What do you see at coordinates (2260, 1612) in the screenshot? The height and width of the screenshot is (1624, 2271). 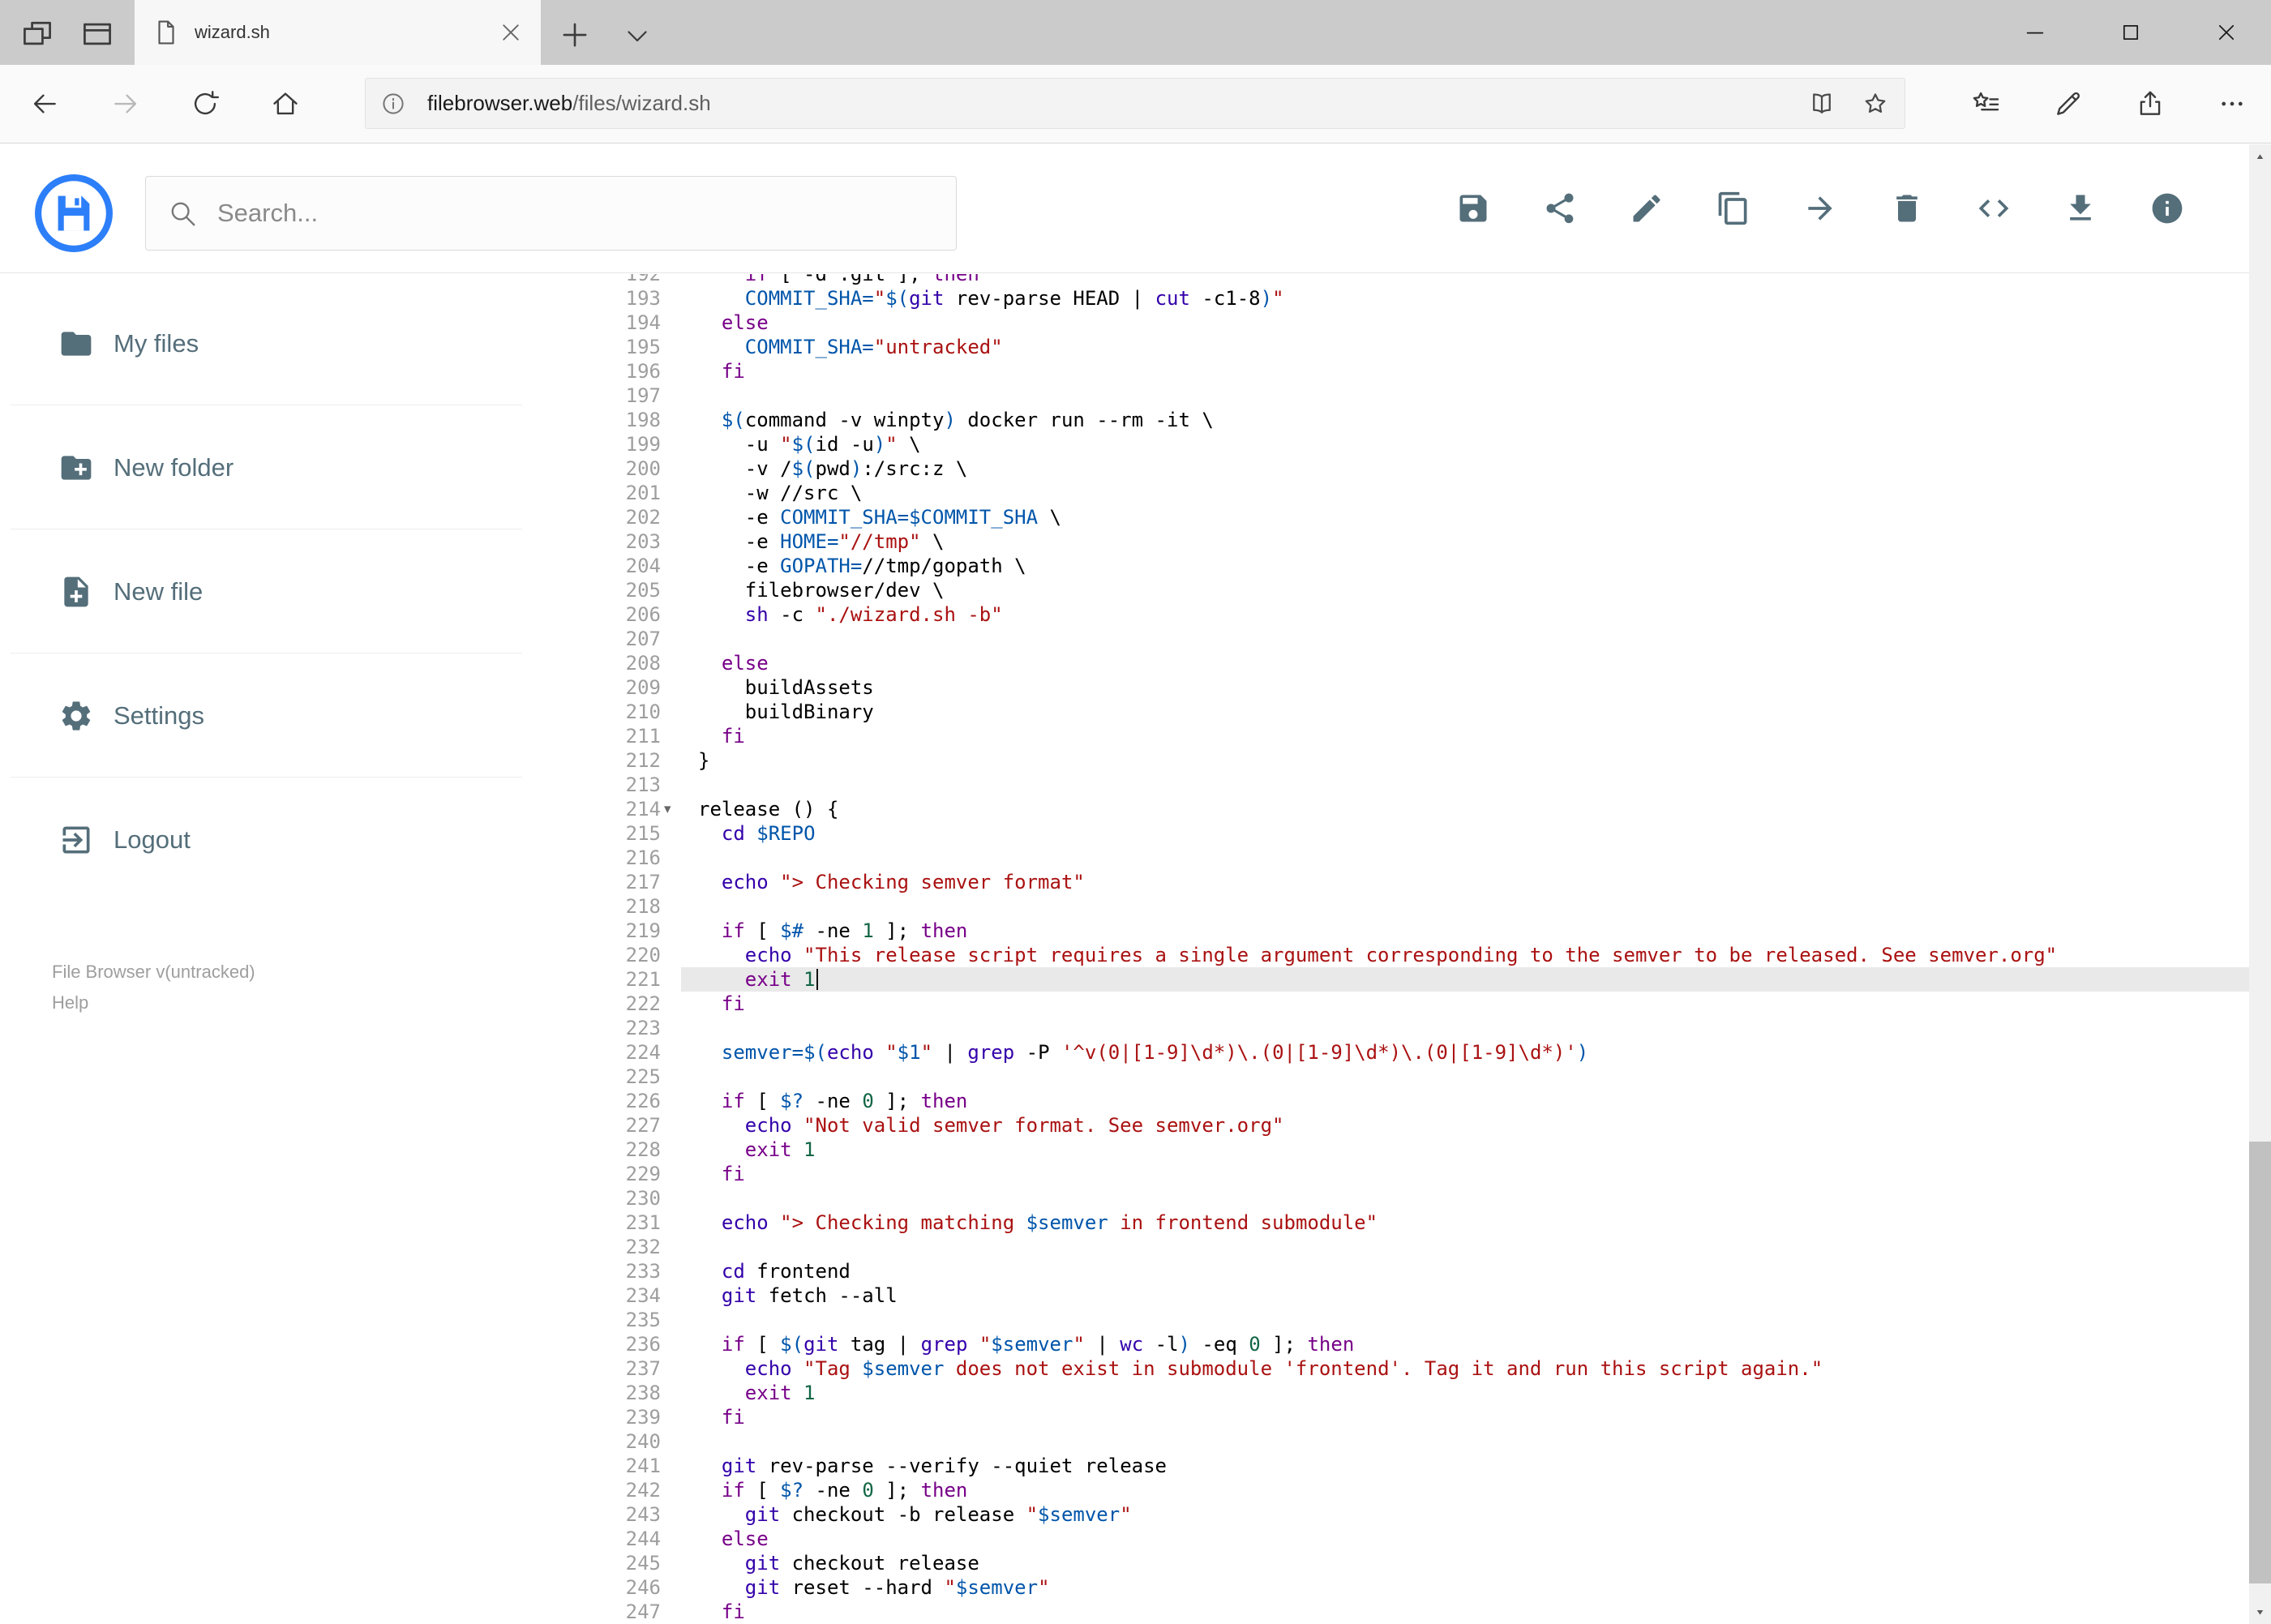 I see `scroll-down-arrow` at bounding box center [2260, 1612].